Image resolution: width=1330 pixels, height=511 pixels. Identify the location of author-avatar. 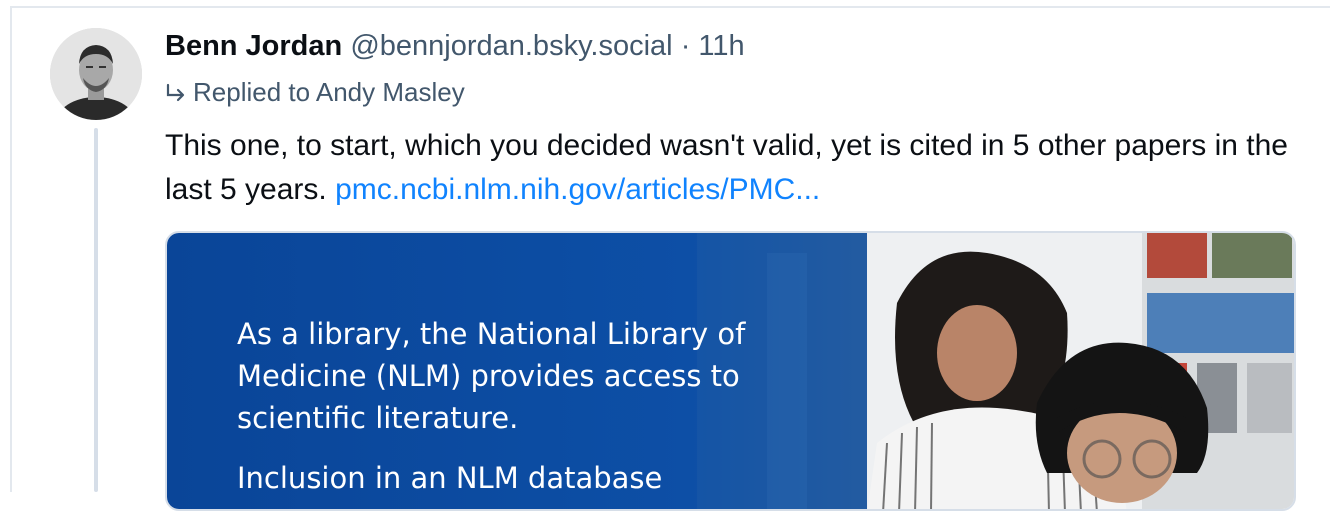
(96, 74).